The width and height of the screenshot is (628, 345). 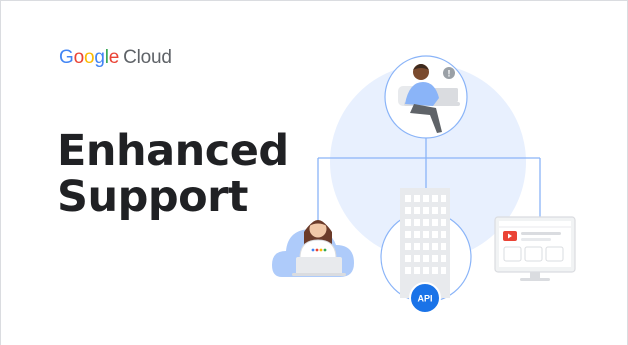 I want to click on laptop-icon, so click(x=319, y=266).